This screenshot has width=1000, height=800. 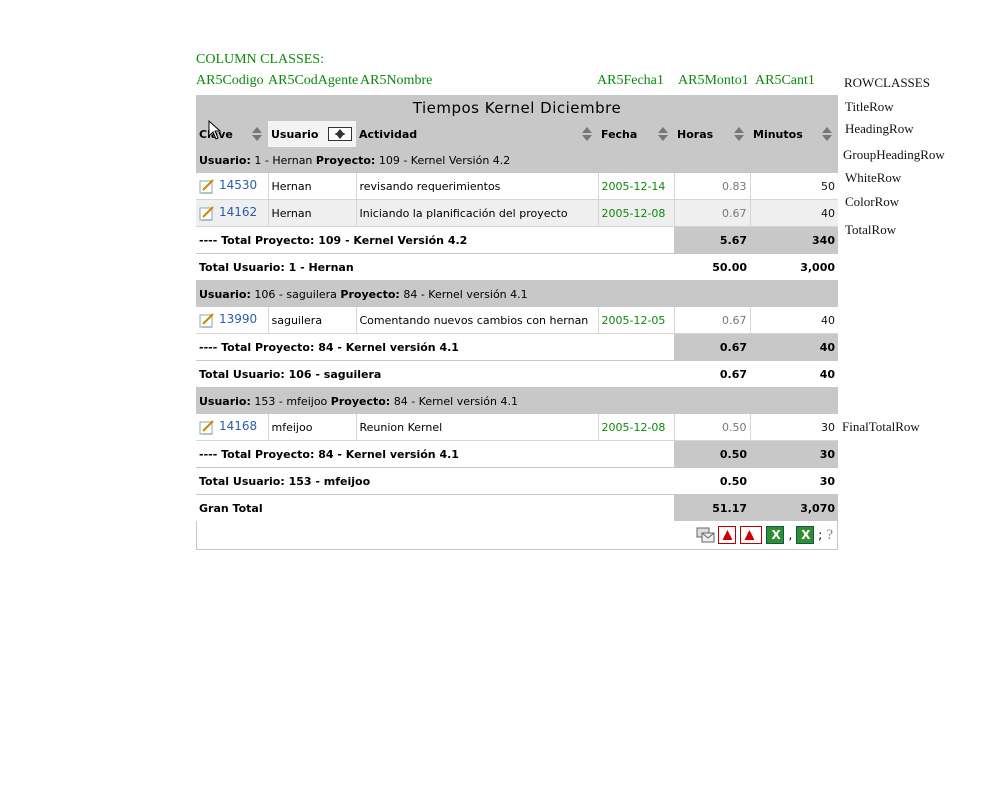 I want to click on excel-icon, so click(x=775, y=535).